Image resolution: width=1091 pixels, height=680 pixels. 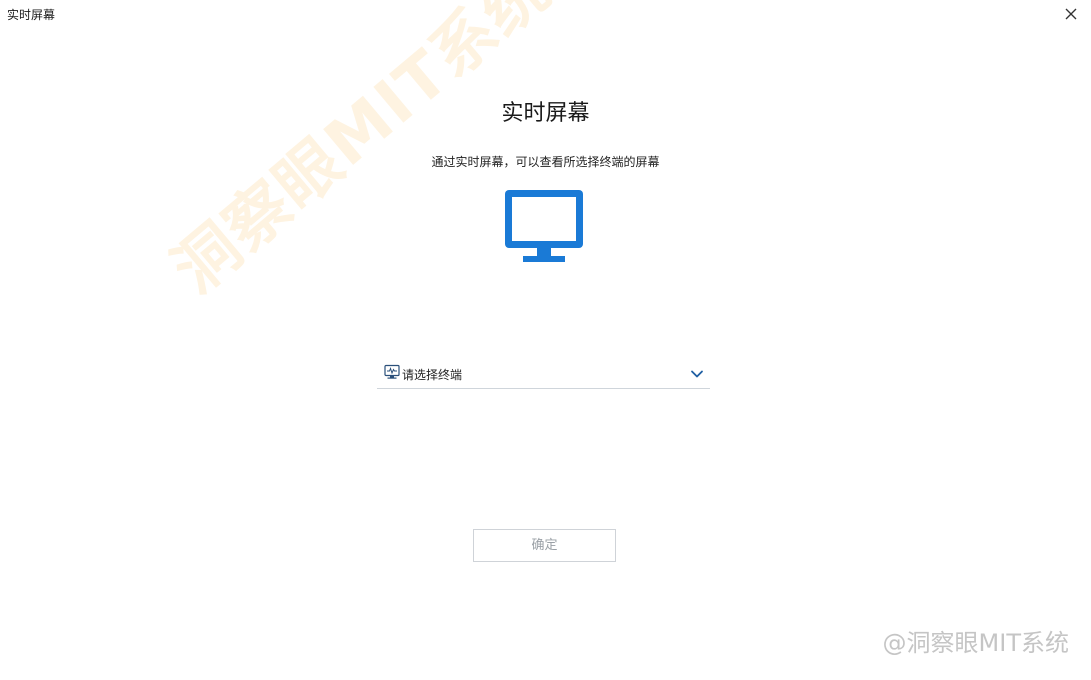 What do you see at coordinates (975, 643) in the screenshot?
I see `credit-watermark: @洞察眼MIT系统` at bounding box center [975, 643].